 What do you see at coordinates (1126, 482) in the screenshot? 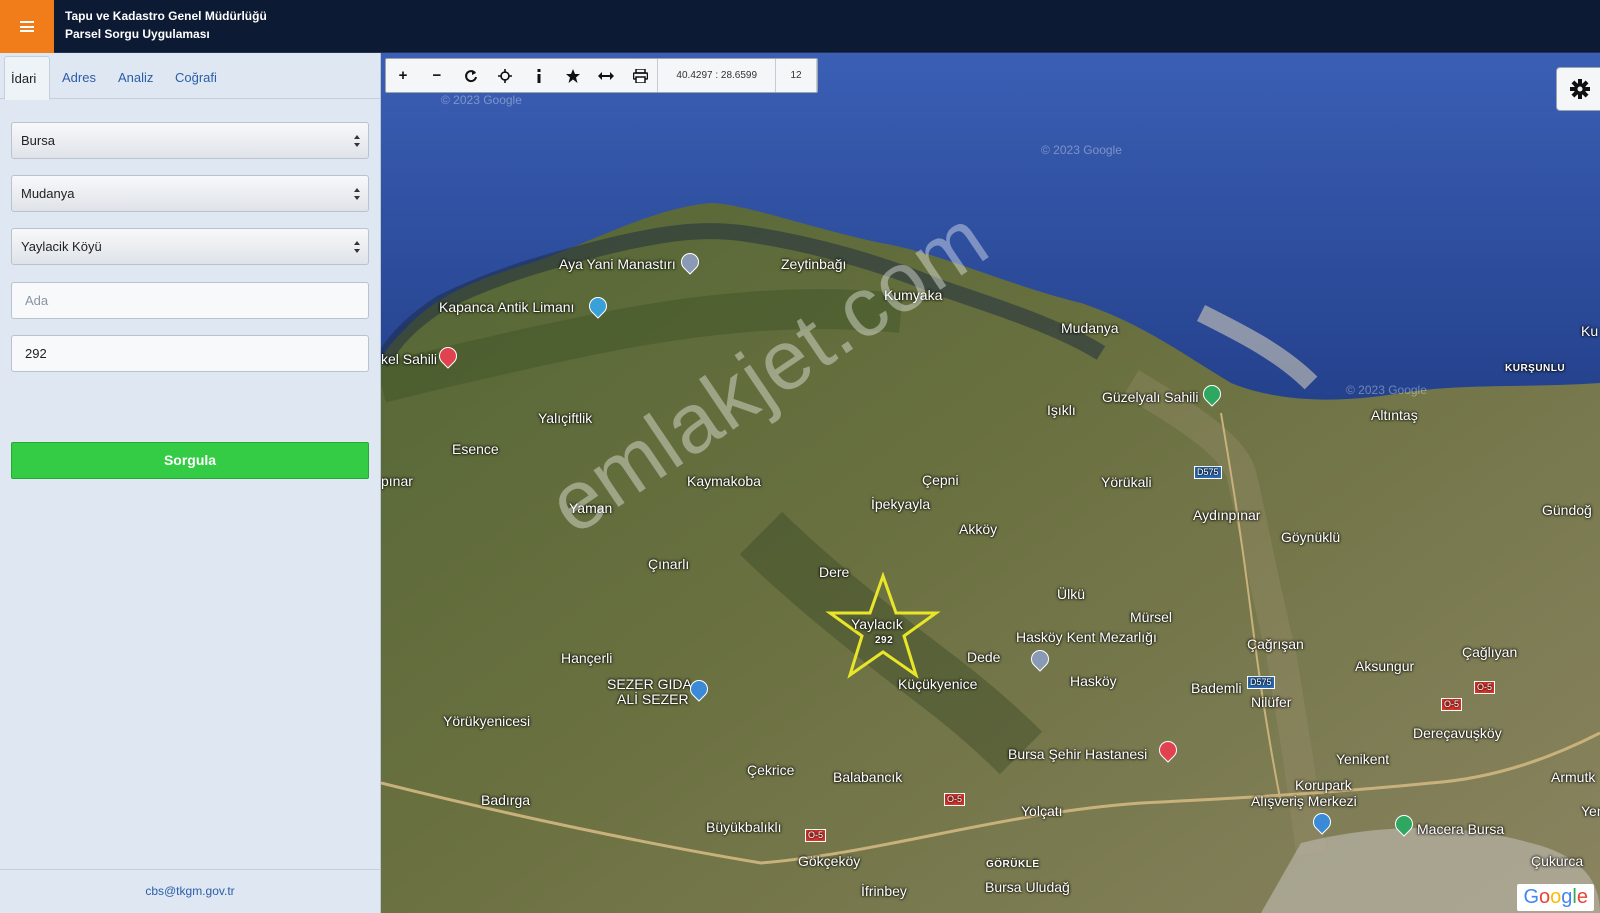
I see `map-label: Yörükali` at bounding box center [1126, 482].